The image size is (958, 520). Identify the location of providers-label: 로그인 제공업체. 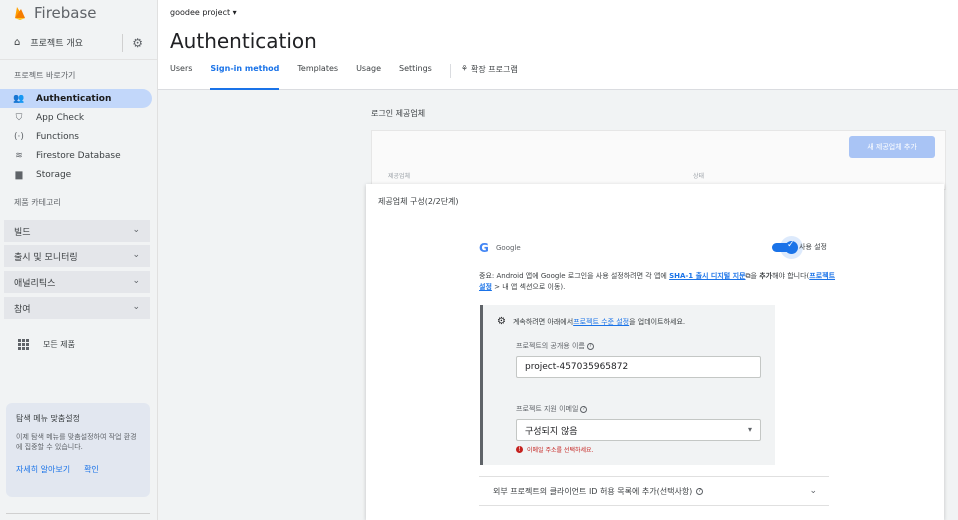
(398, 113).